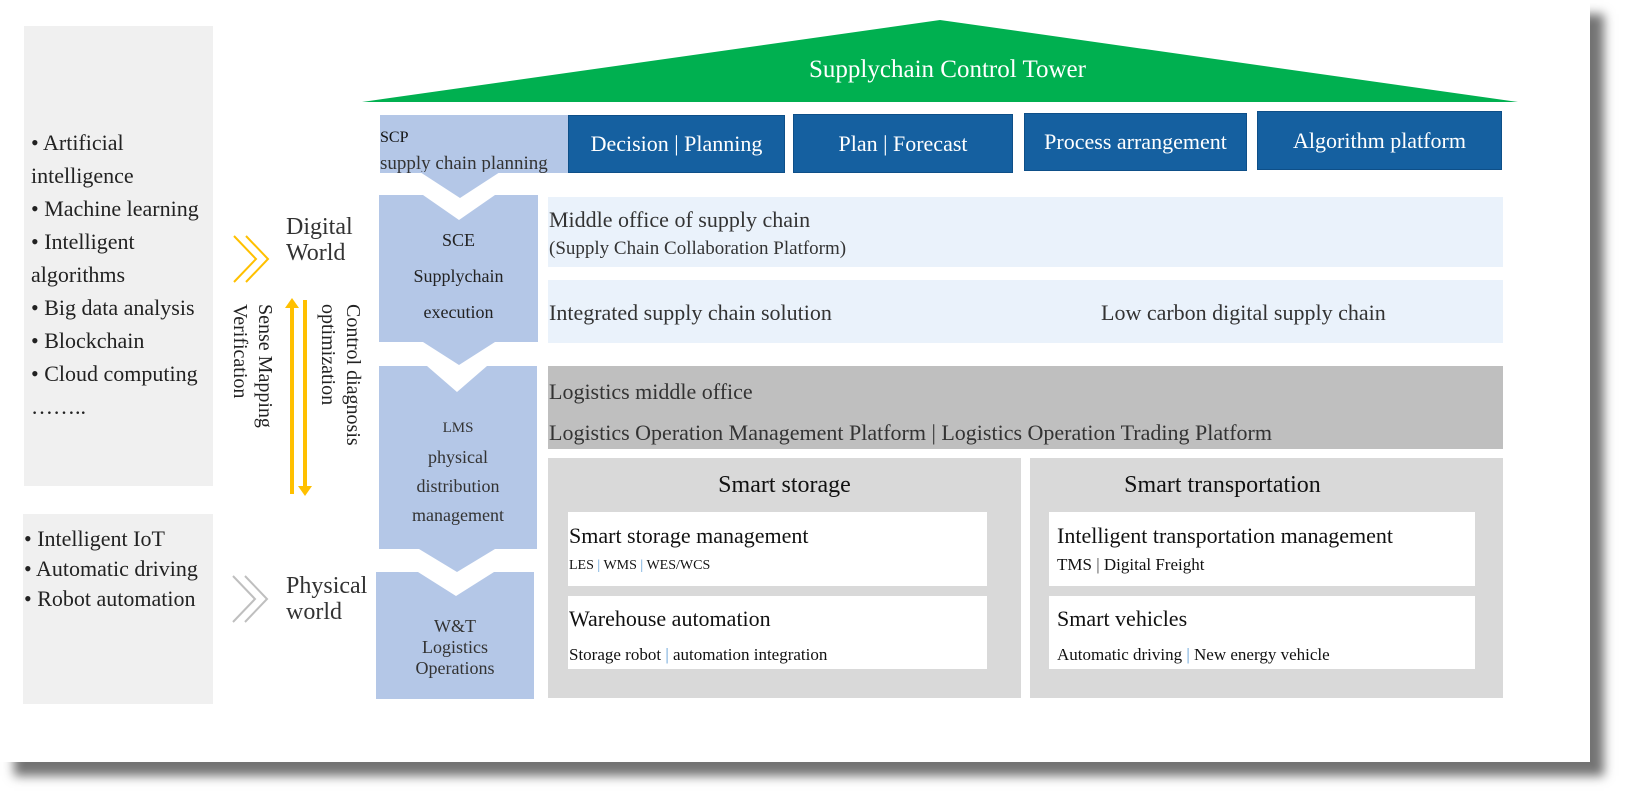 This screenshot has height=802, width=1634. I want to click on automatic-driving-item: Automatic driving, so click(1120, 654).